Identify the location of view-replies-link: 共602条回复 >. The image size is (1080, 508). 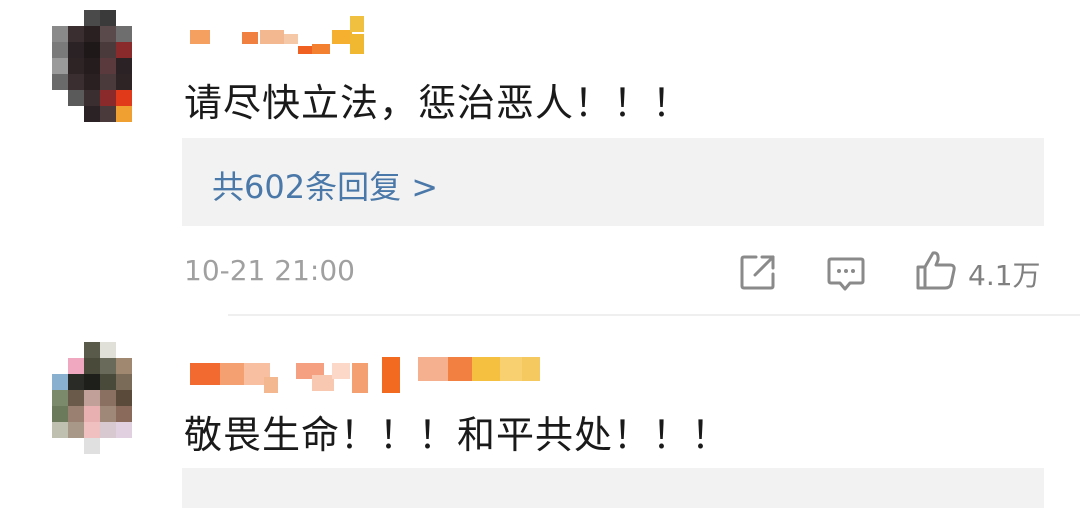
(325, 185).